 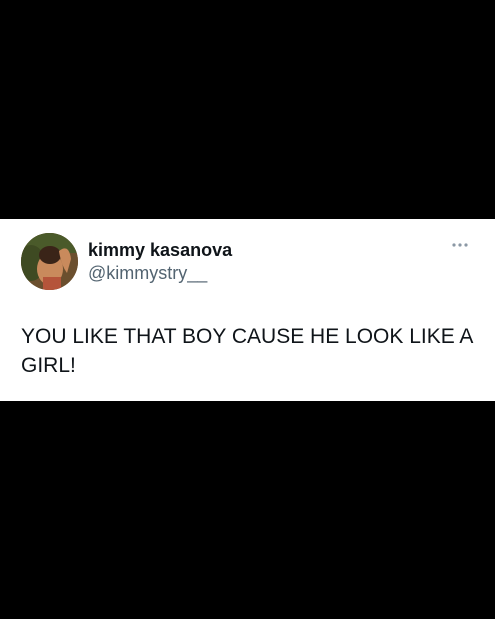 I want to click on profile-photo-icon, so click(x=49, y=261).